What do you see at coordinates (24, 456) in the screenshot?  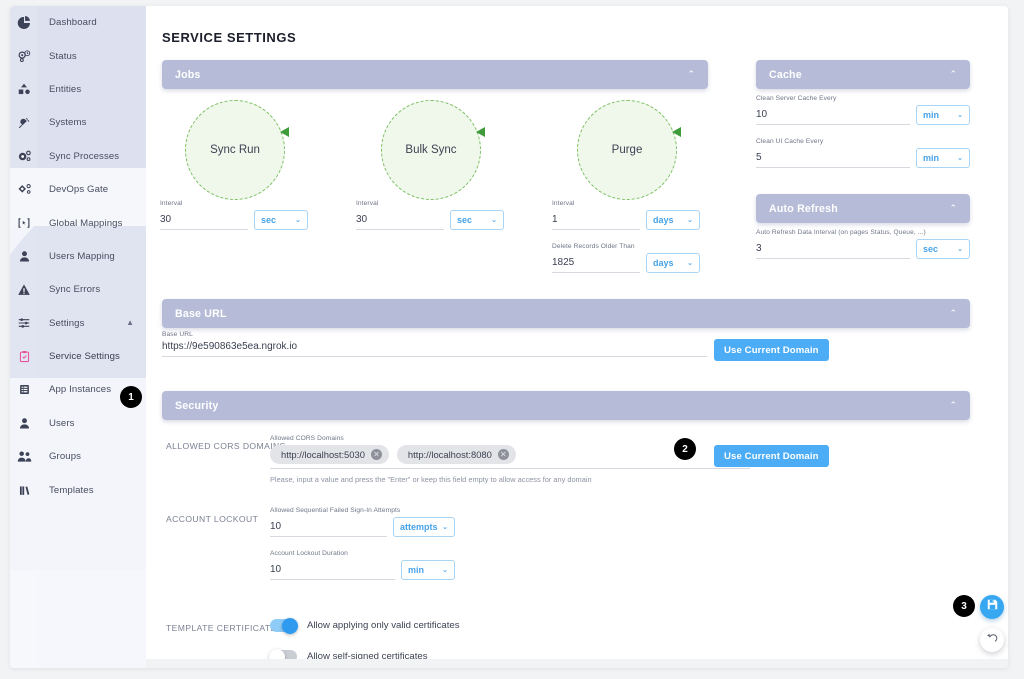 I see `users-group-icon` at bounding box center [24, 456].